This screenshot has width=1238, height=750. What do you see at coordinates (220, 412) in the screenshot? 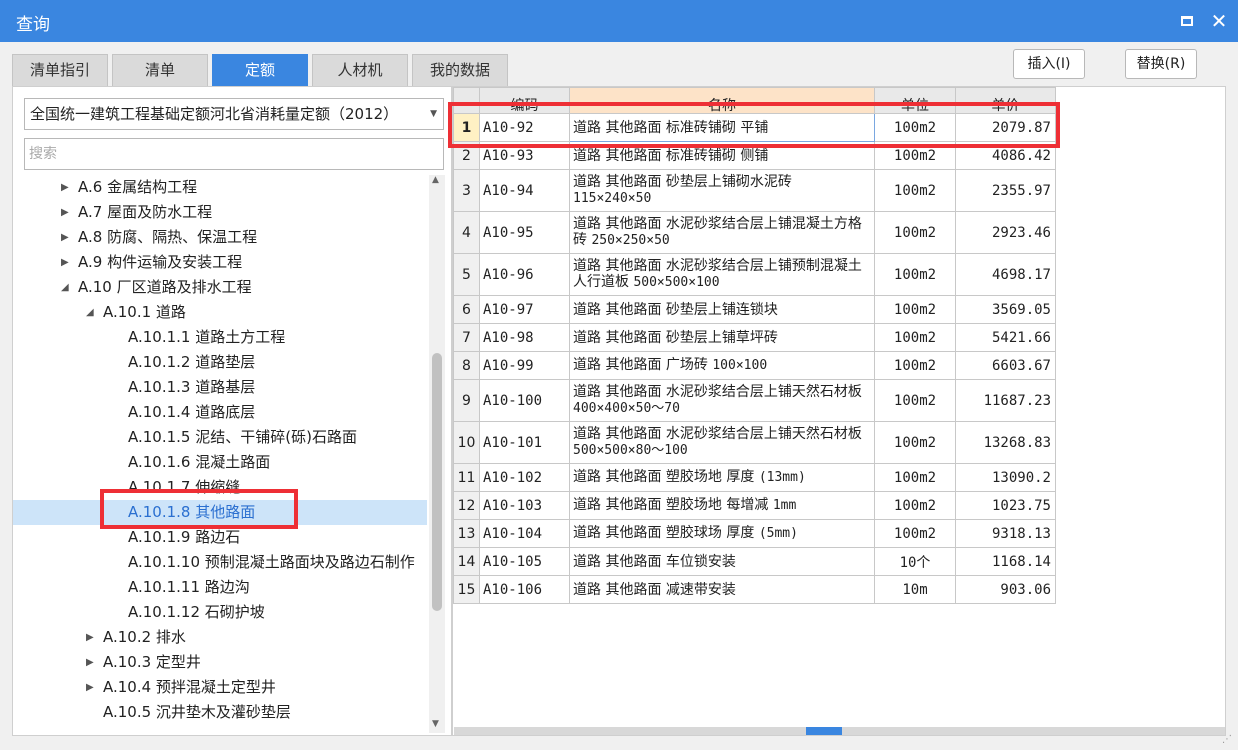
I see `tree-item: A.10.1.4 道路底层` at bounding box center [220, 412].